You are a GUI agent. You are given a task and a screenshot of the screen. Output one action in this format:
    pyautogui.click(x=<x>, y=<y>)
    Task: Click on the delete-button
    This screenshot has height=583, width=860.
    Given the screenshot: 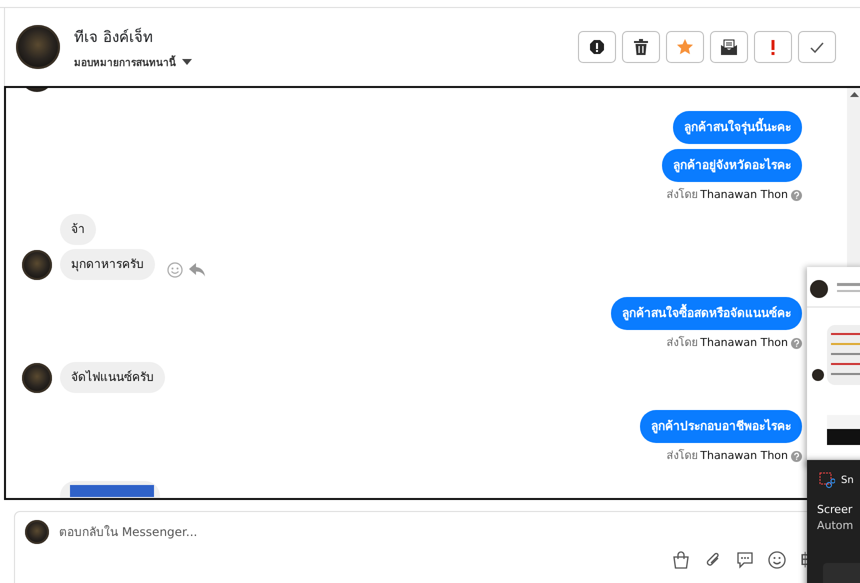 What is the action you would take?
    pyautogui.click(x=641, y=47)
    